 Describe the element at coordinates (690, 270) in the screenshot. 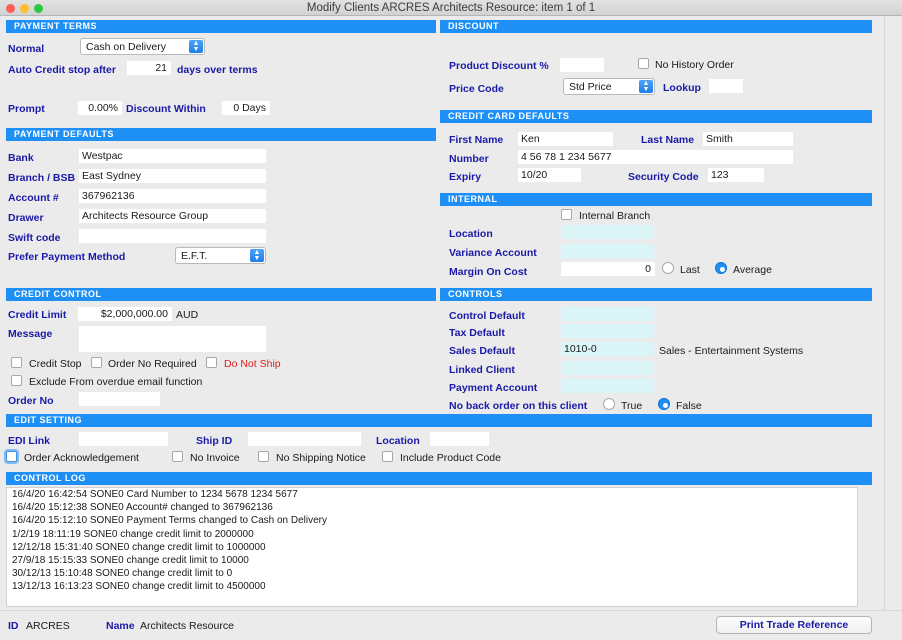

I see `label-margin-last: Last` at that location.